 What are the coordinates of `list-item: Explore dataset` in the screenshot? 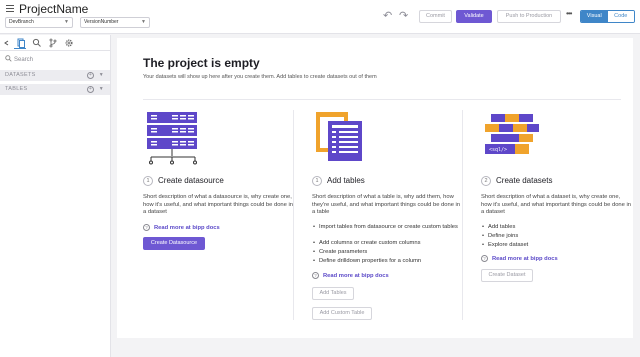 It's located at (556, 246).